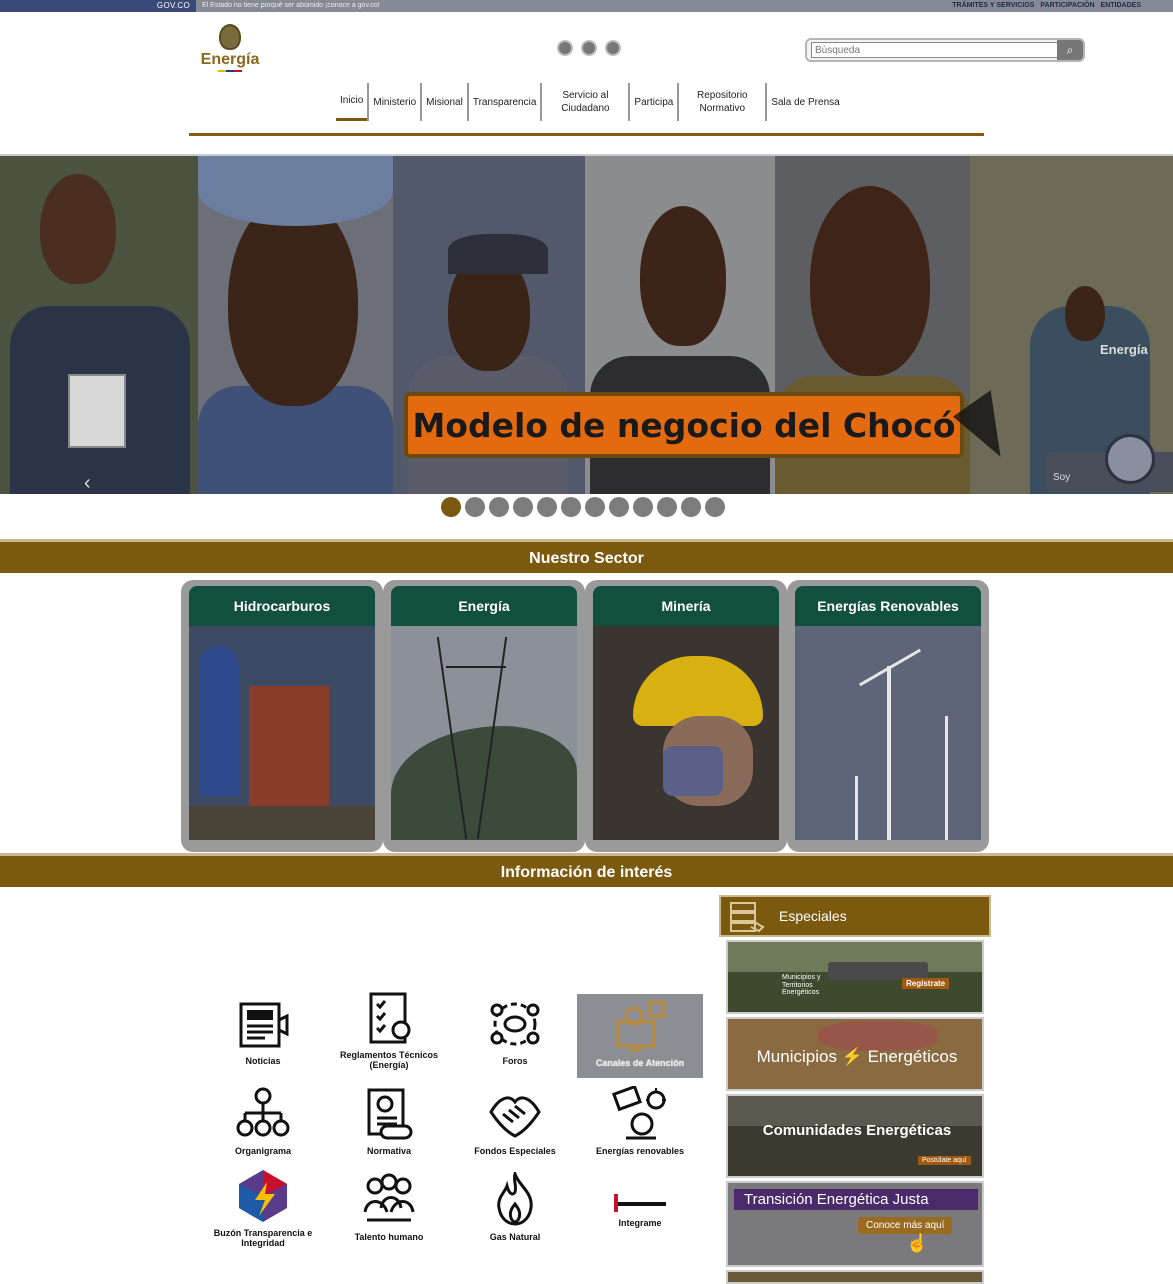  Describe the element at coordinates (586, 870) in the screenshot. I see `section-title-info: Información de interés` at that location.